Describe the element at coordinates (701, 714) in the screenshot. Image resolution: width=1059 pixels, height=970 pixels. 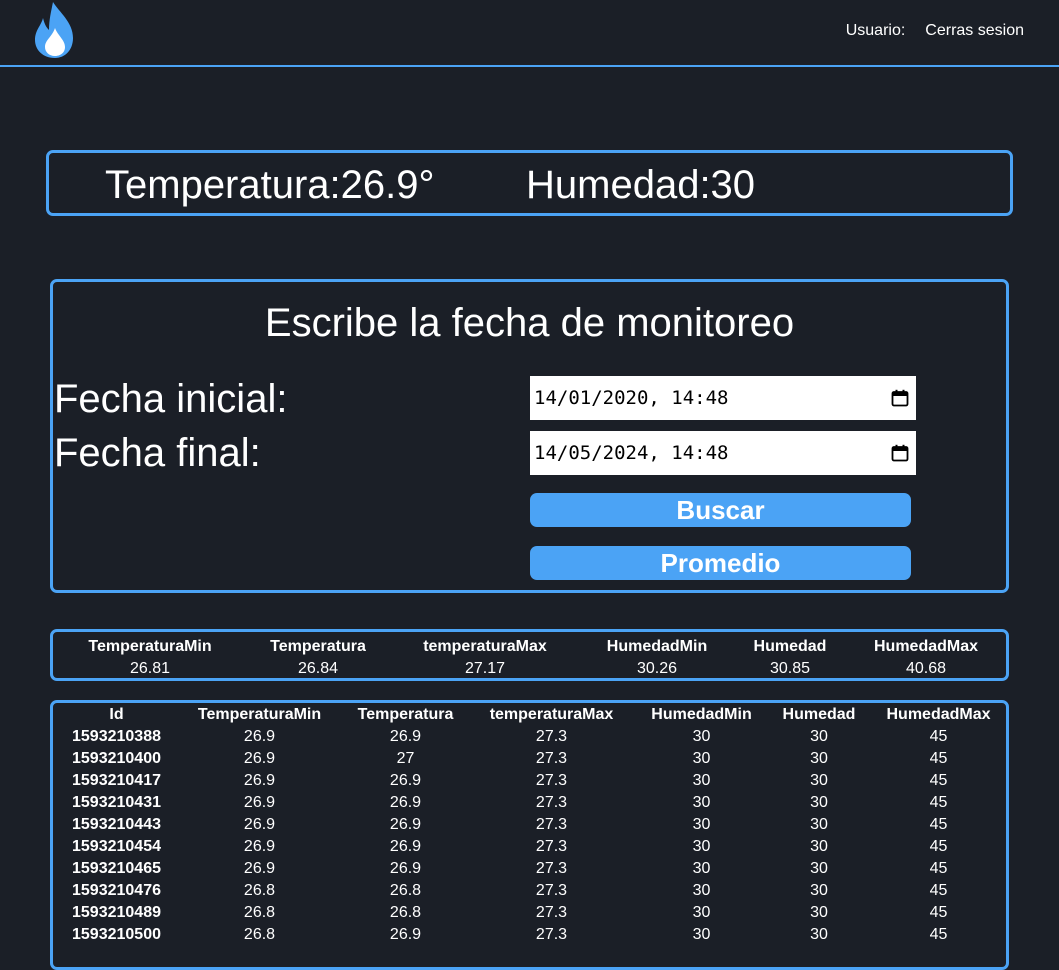
I see `column-header-humidity-min: HumedadMin` at that location.